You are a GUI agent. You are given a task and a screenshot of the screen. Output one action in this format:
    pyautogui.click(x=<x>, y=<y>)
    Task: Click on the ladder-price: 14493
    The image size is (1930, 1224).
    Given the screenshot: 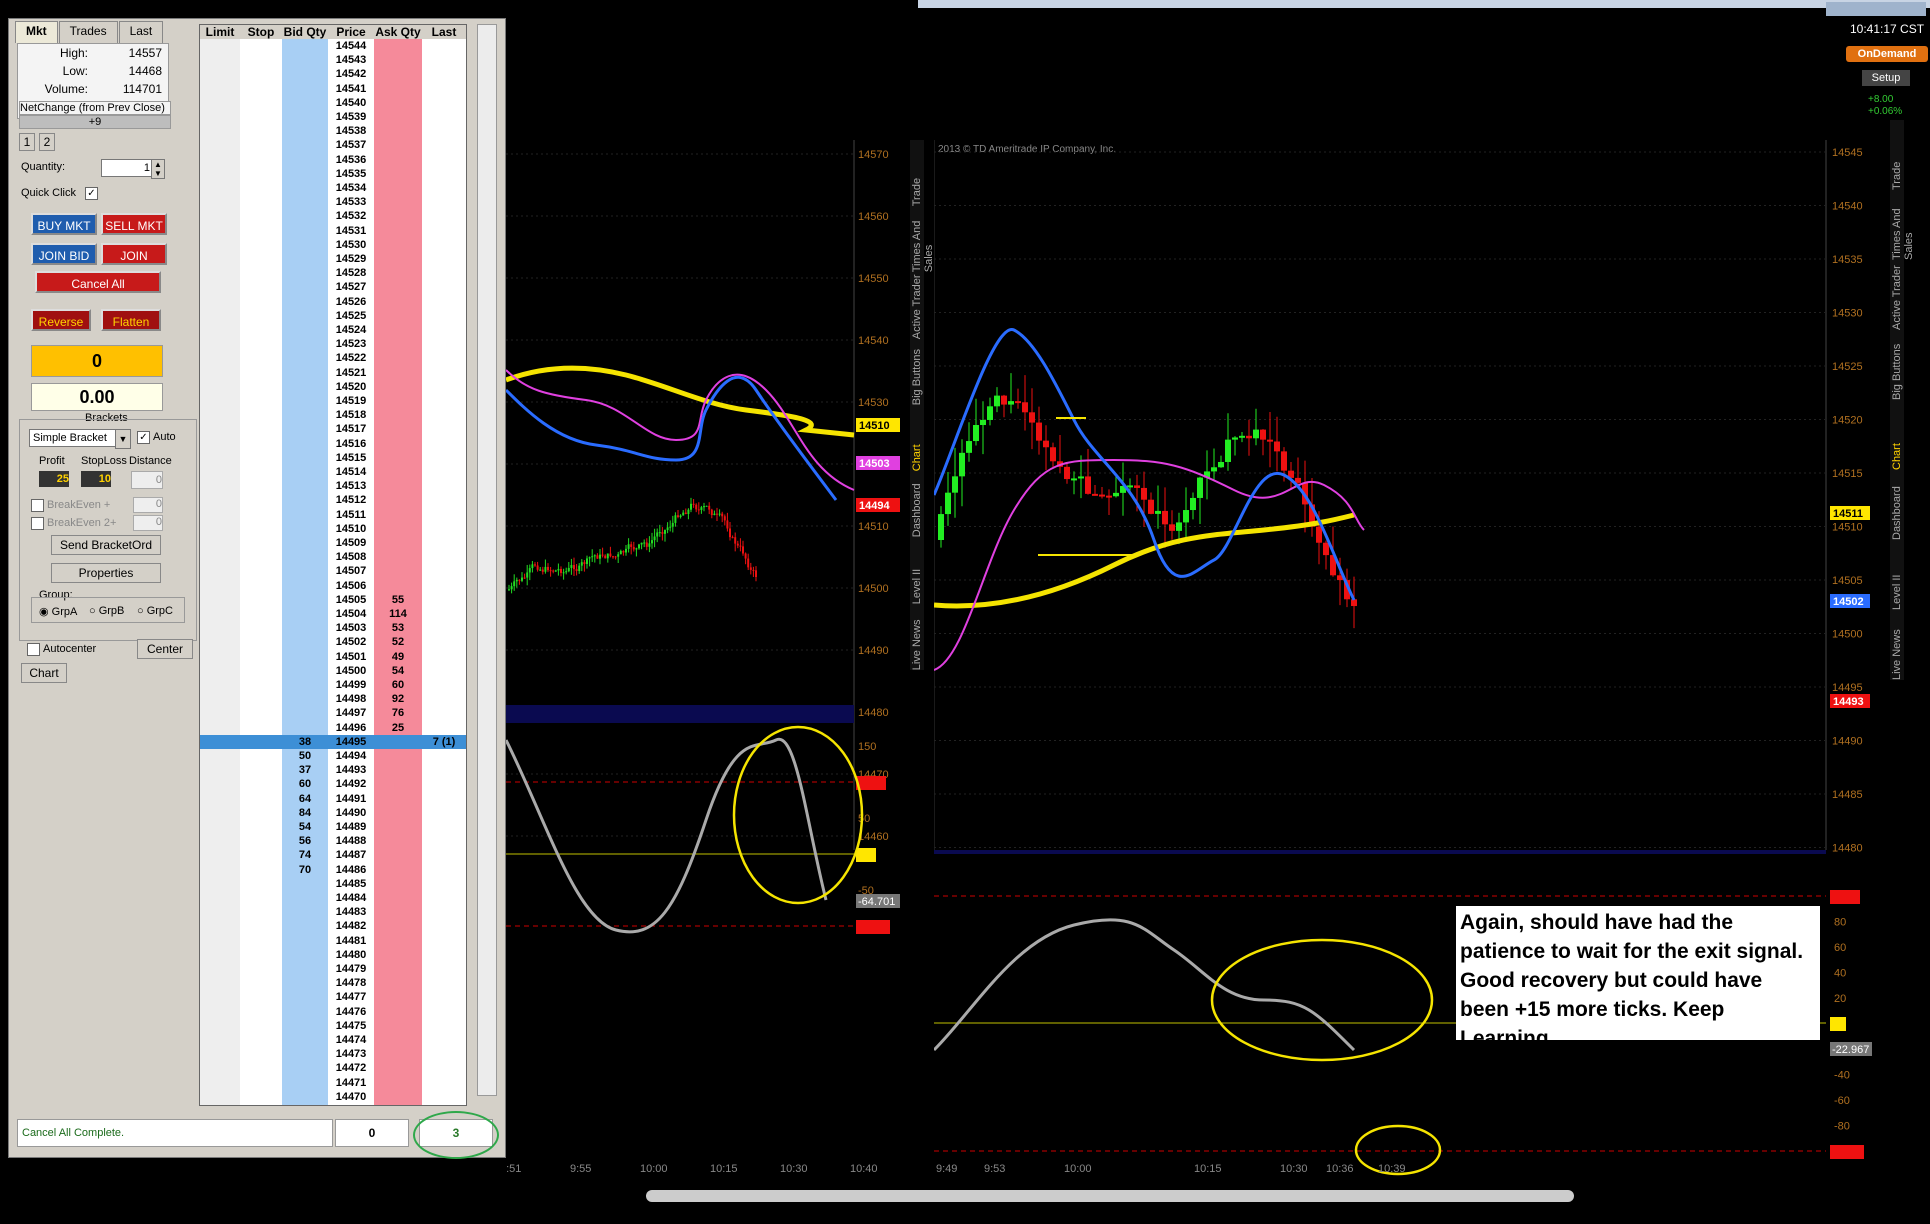 What is the action you would take?
    pyautogui.click(x=351, y=770)
    